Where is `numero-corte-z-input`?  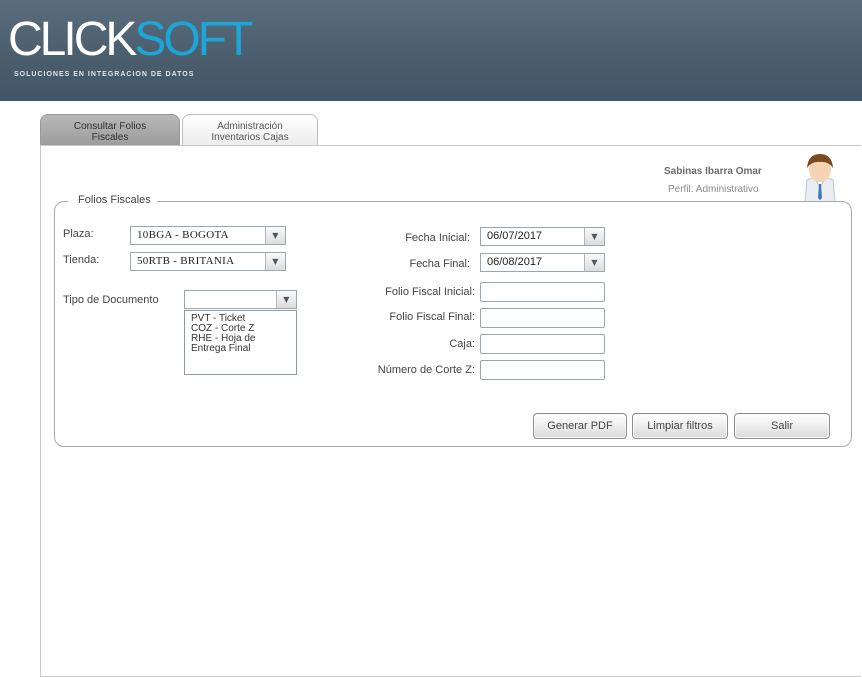 numero-corte-z-input is located at coordinates (542, 370).